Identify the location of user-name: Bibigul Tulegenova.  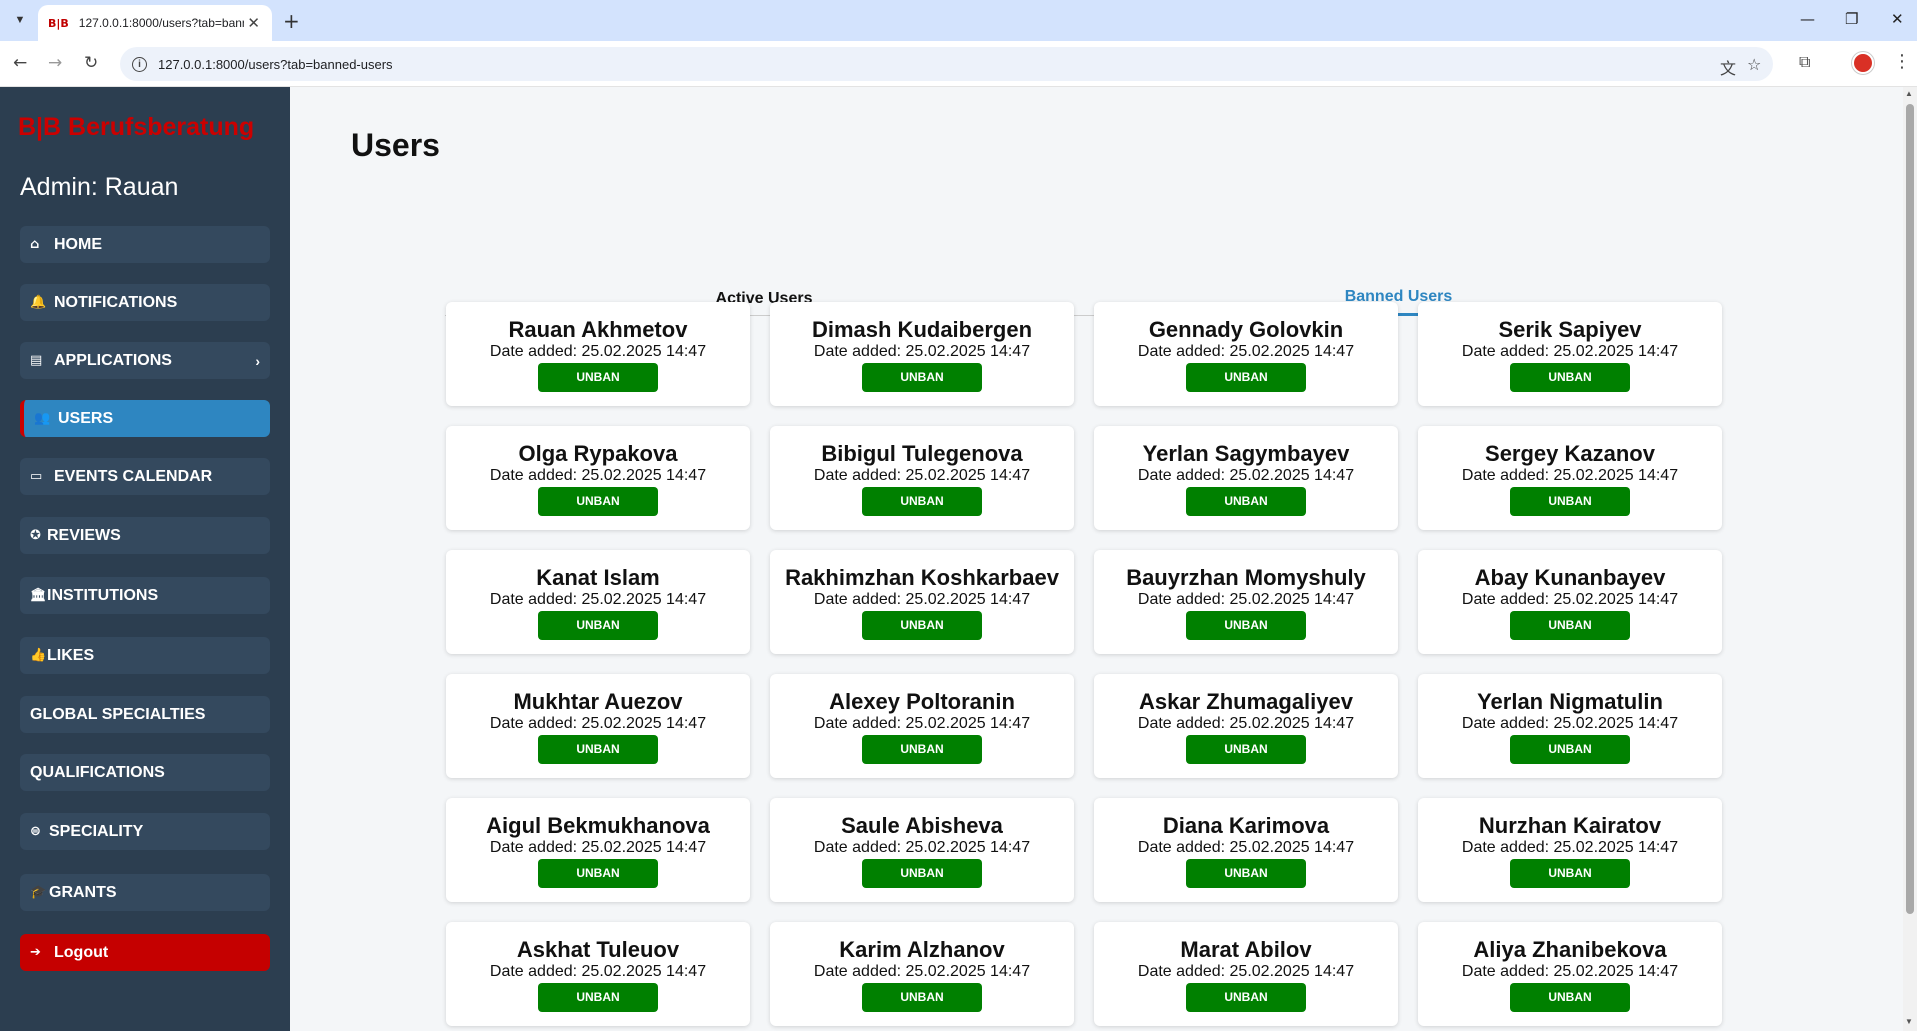
(922, 453).